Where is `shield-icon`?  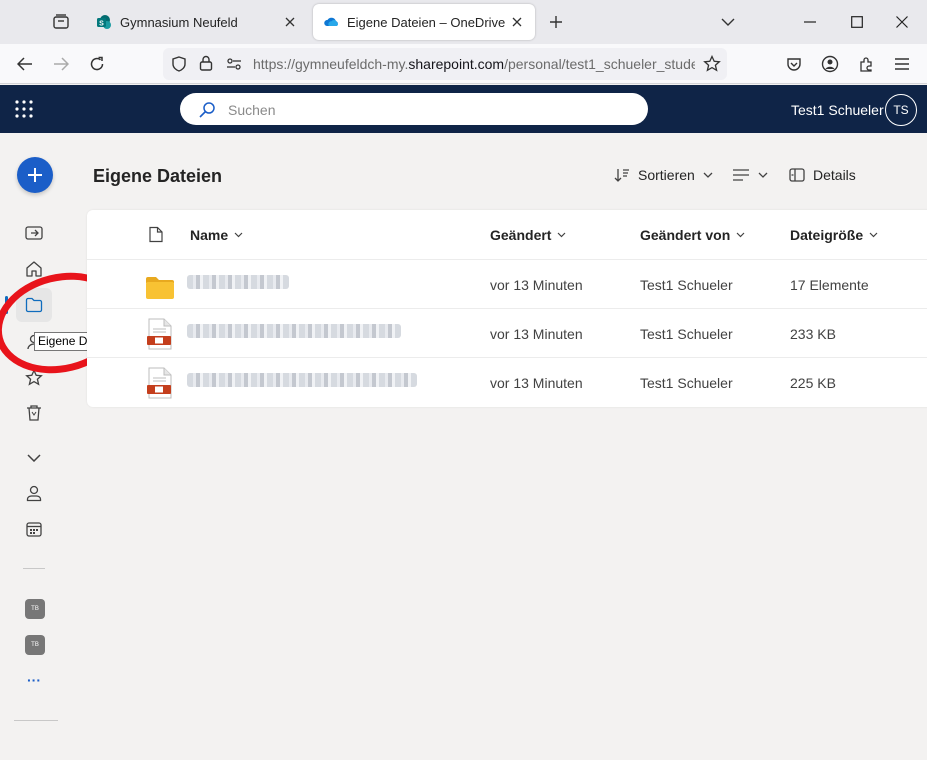 shield-icon is located at coordinates (179, 66).